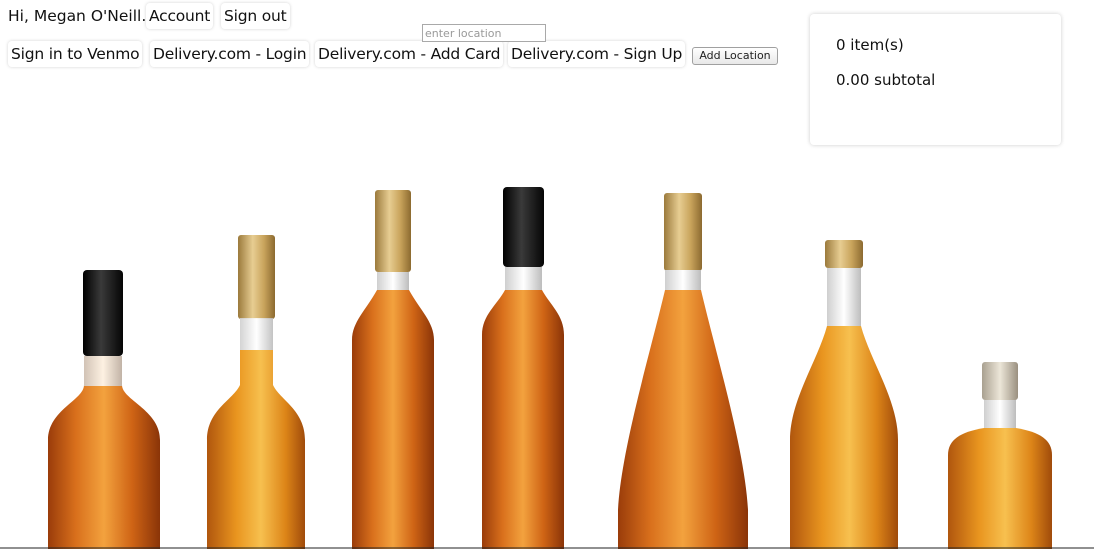  Describe the element at coordinates (597, 54) in the screenshot. I see `delivery-sign-up-link: Delivery.com - Sign Up` at that location.